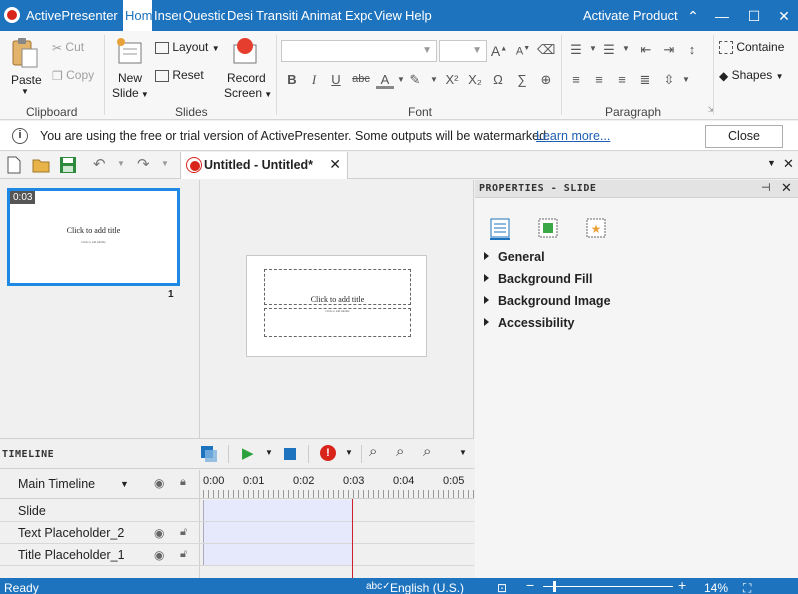 The width and height of the screenshot is (798, 594). What do you see at coordinates (203, 15) in the screenshot?
I see `menu-questions: Questic` at bounding box center [203, 15].